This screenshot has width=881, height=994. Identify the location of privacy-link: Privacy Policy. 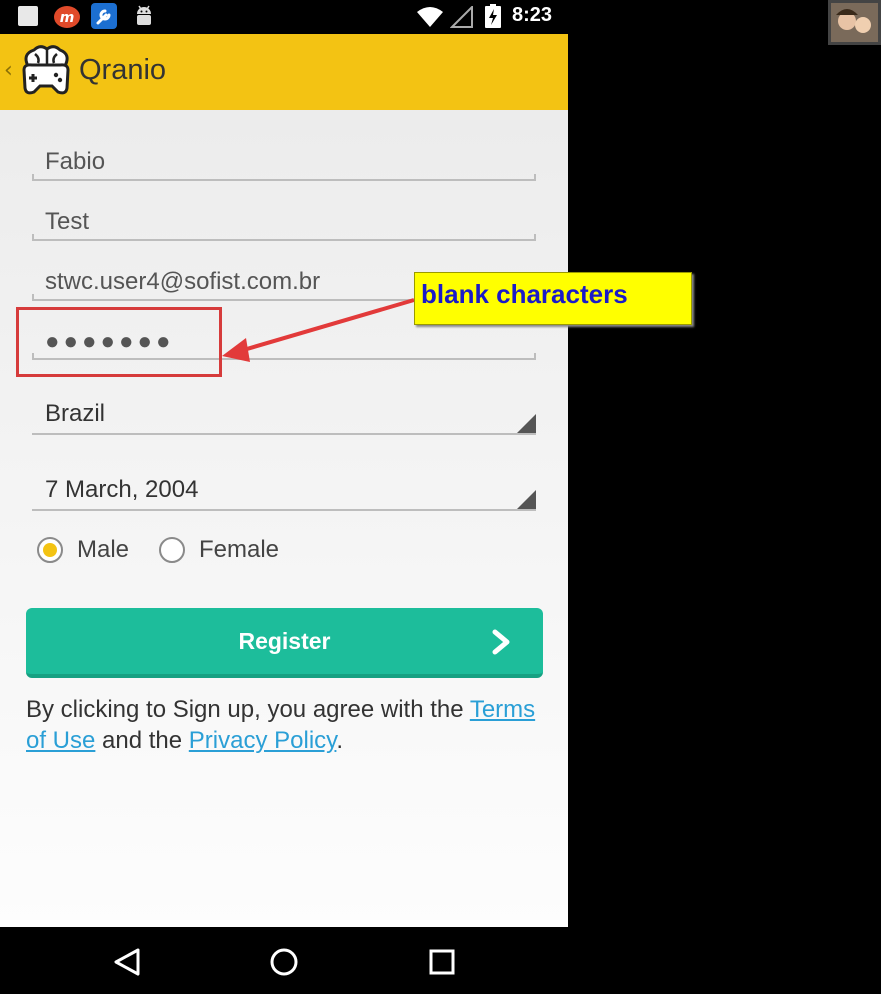
(263, 740).